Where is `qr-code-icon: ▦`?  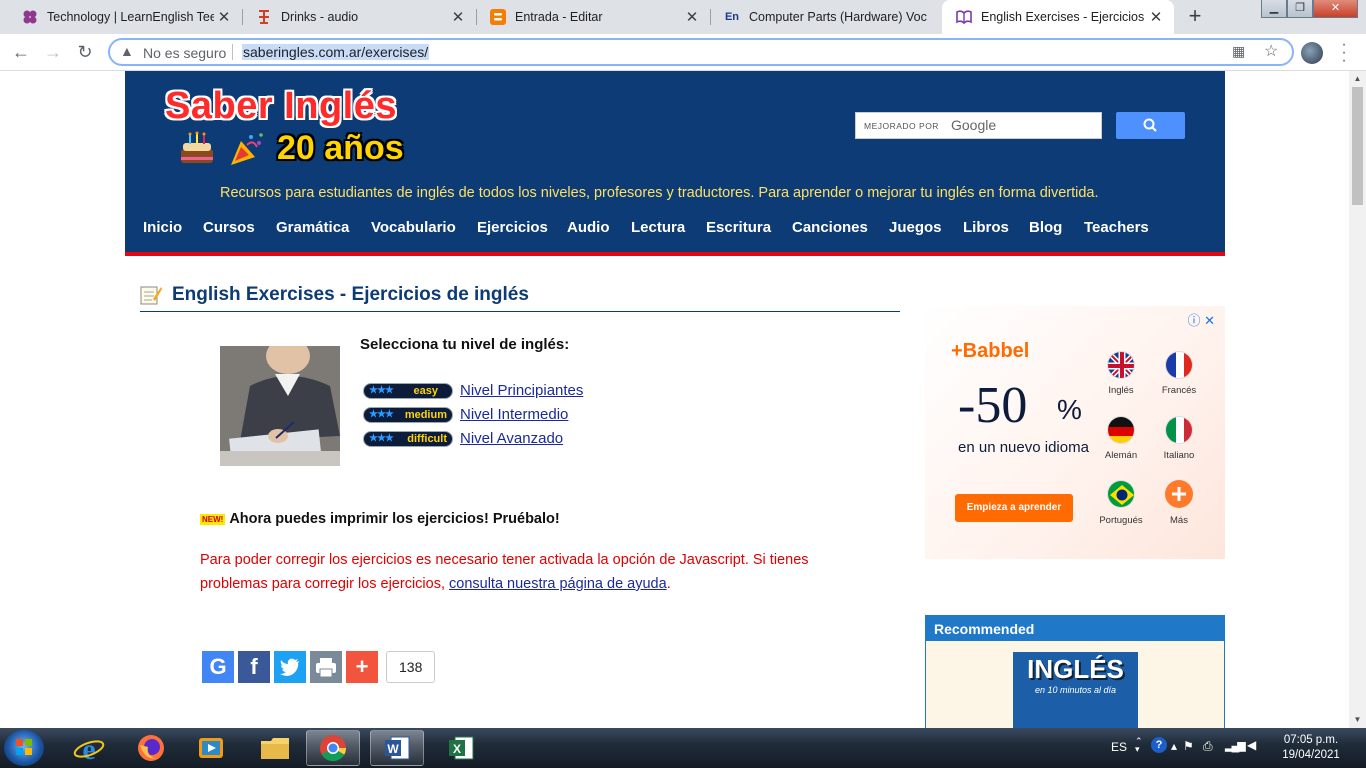 qr-code-icon: ▦ is located at coordinates (1238, 51).